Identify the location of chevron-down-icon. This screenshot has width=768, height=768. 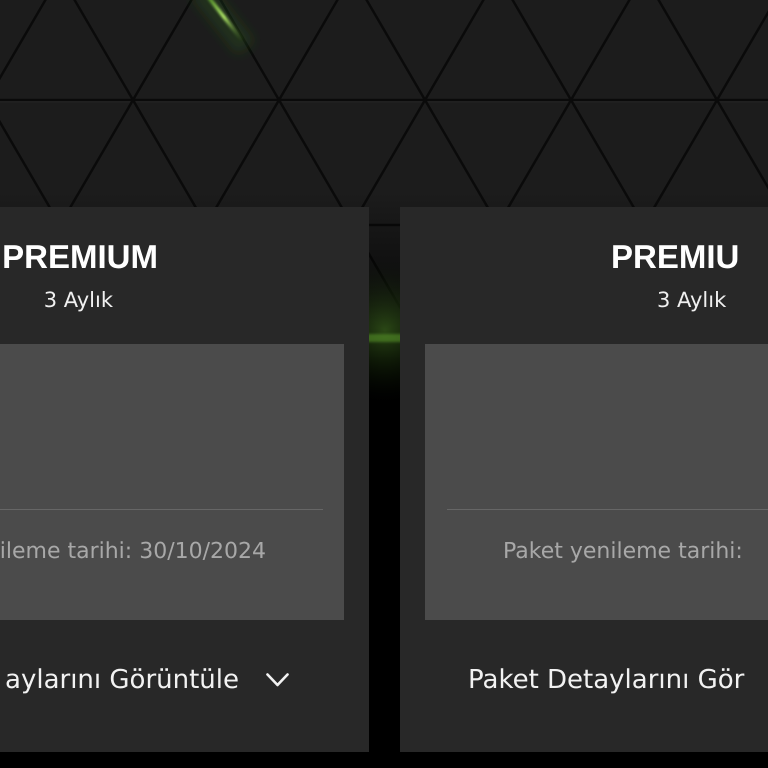
(277, 680).